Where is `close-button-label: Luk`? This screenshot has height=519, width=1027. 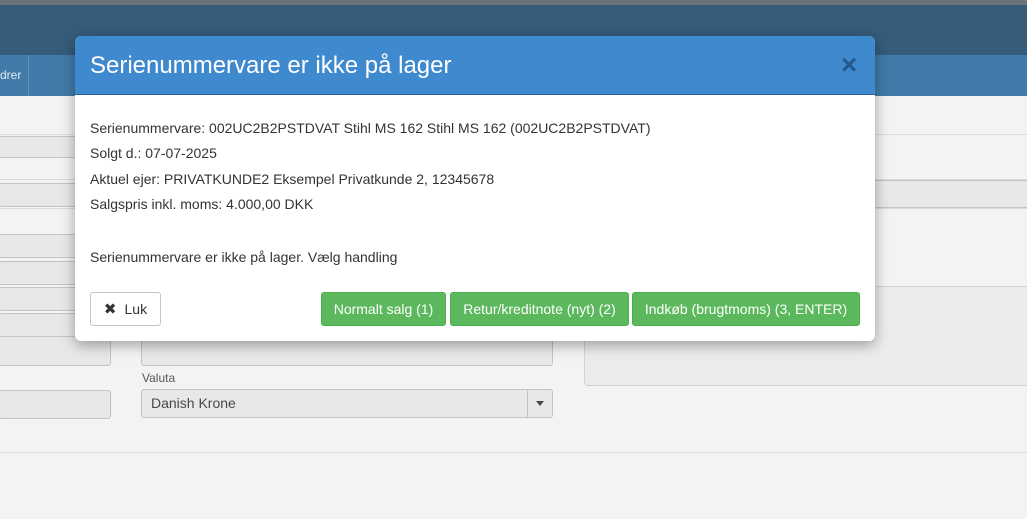 close-button-label: Luk is located at coordinates (136, 309).